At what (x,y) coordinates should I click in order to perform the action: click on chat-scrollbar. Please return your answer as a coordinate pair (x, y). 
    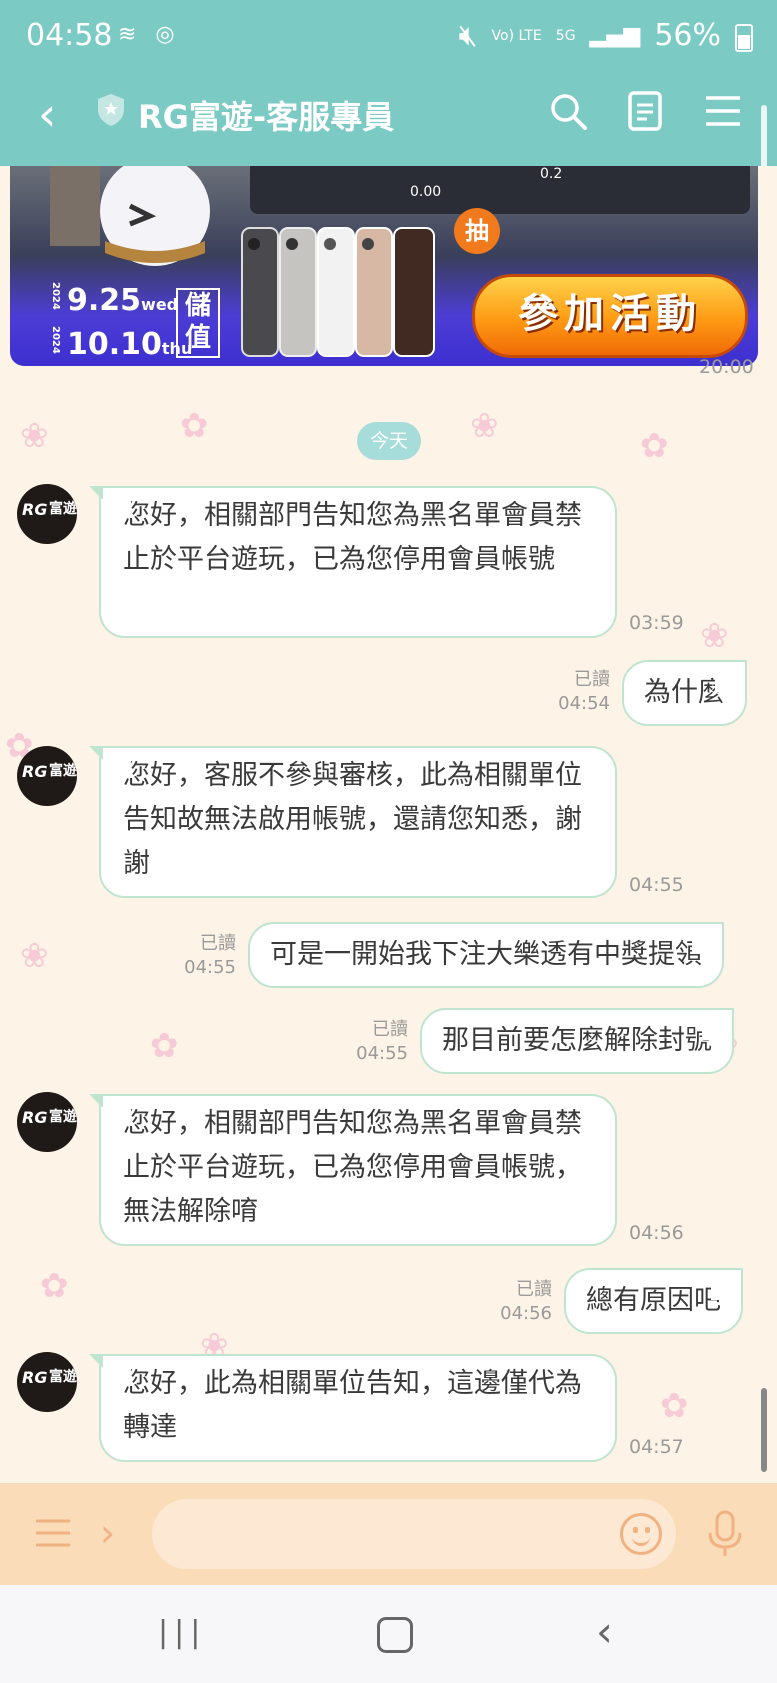
    Looking at the image, I should click on (764, 1430).